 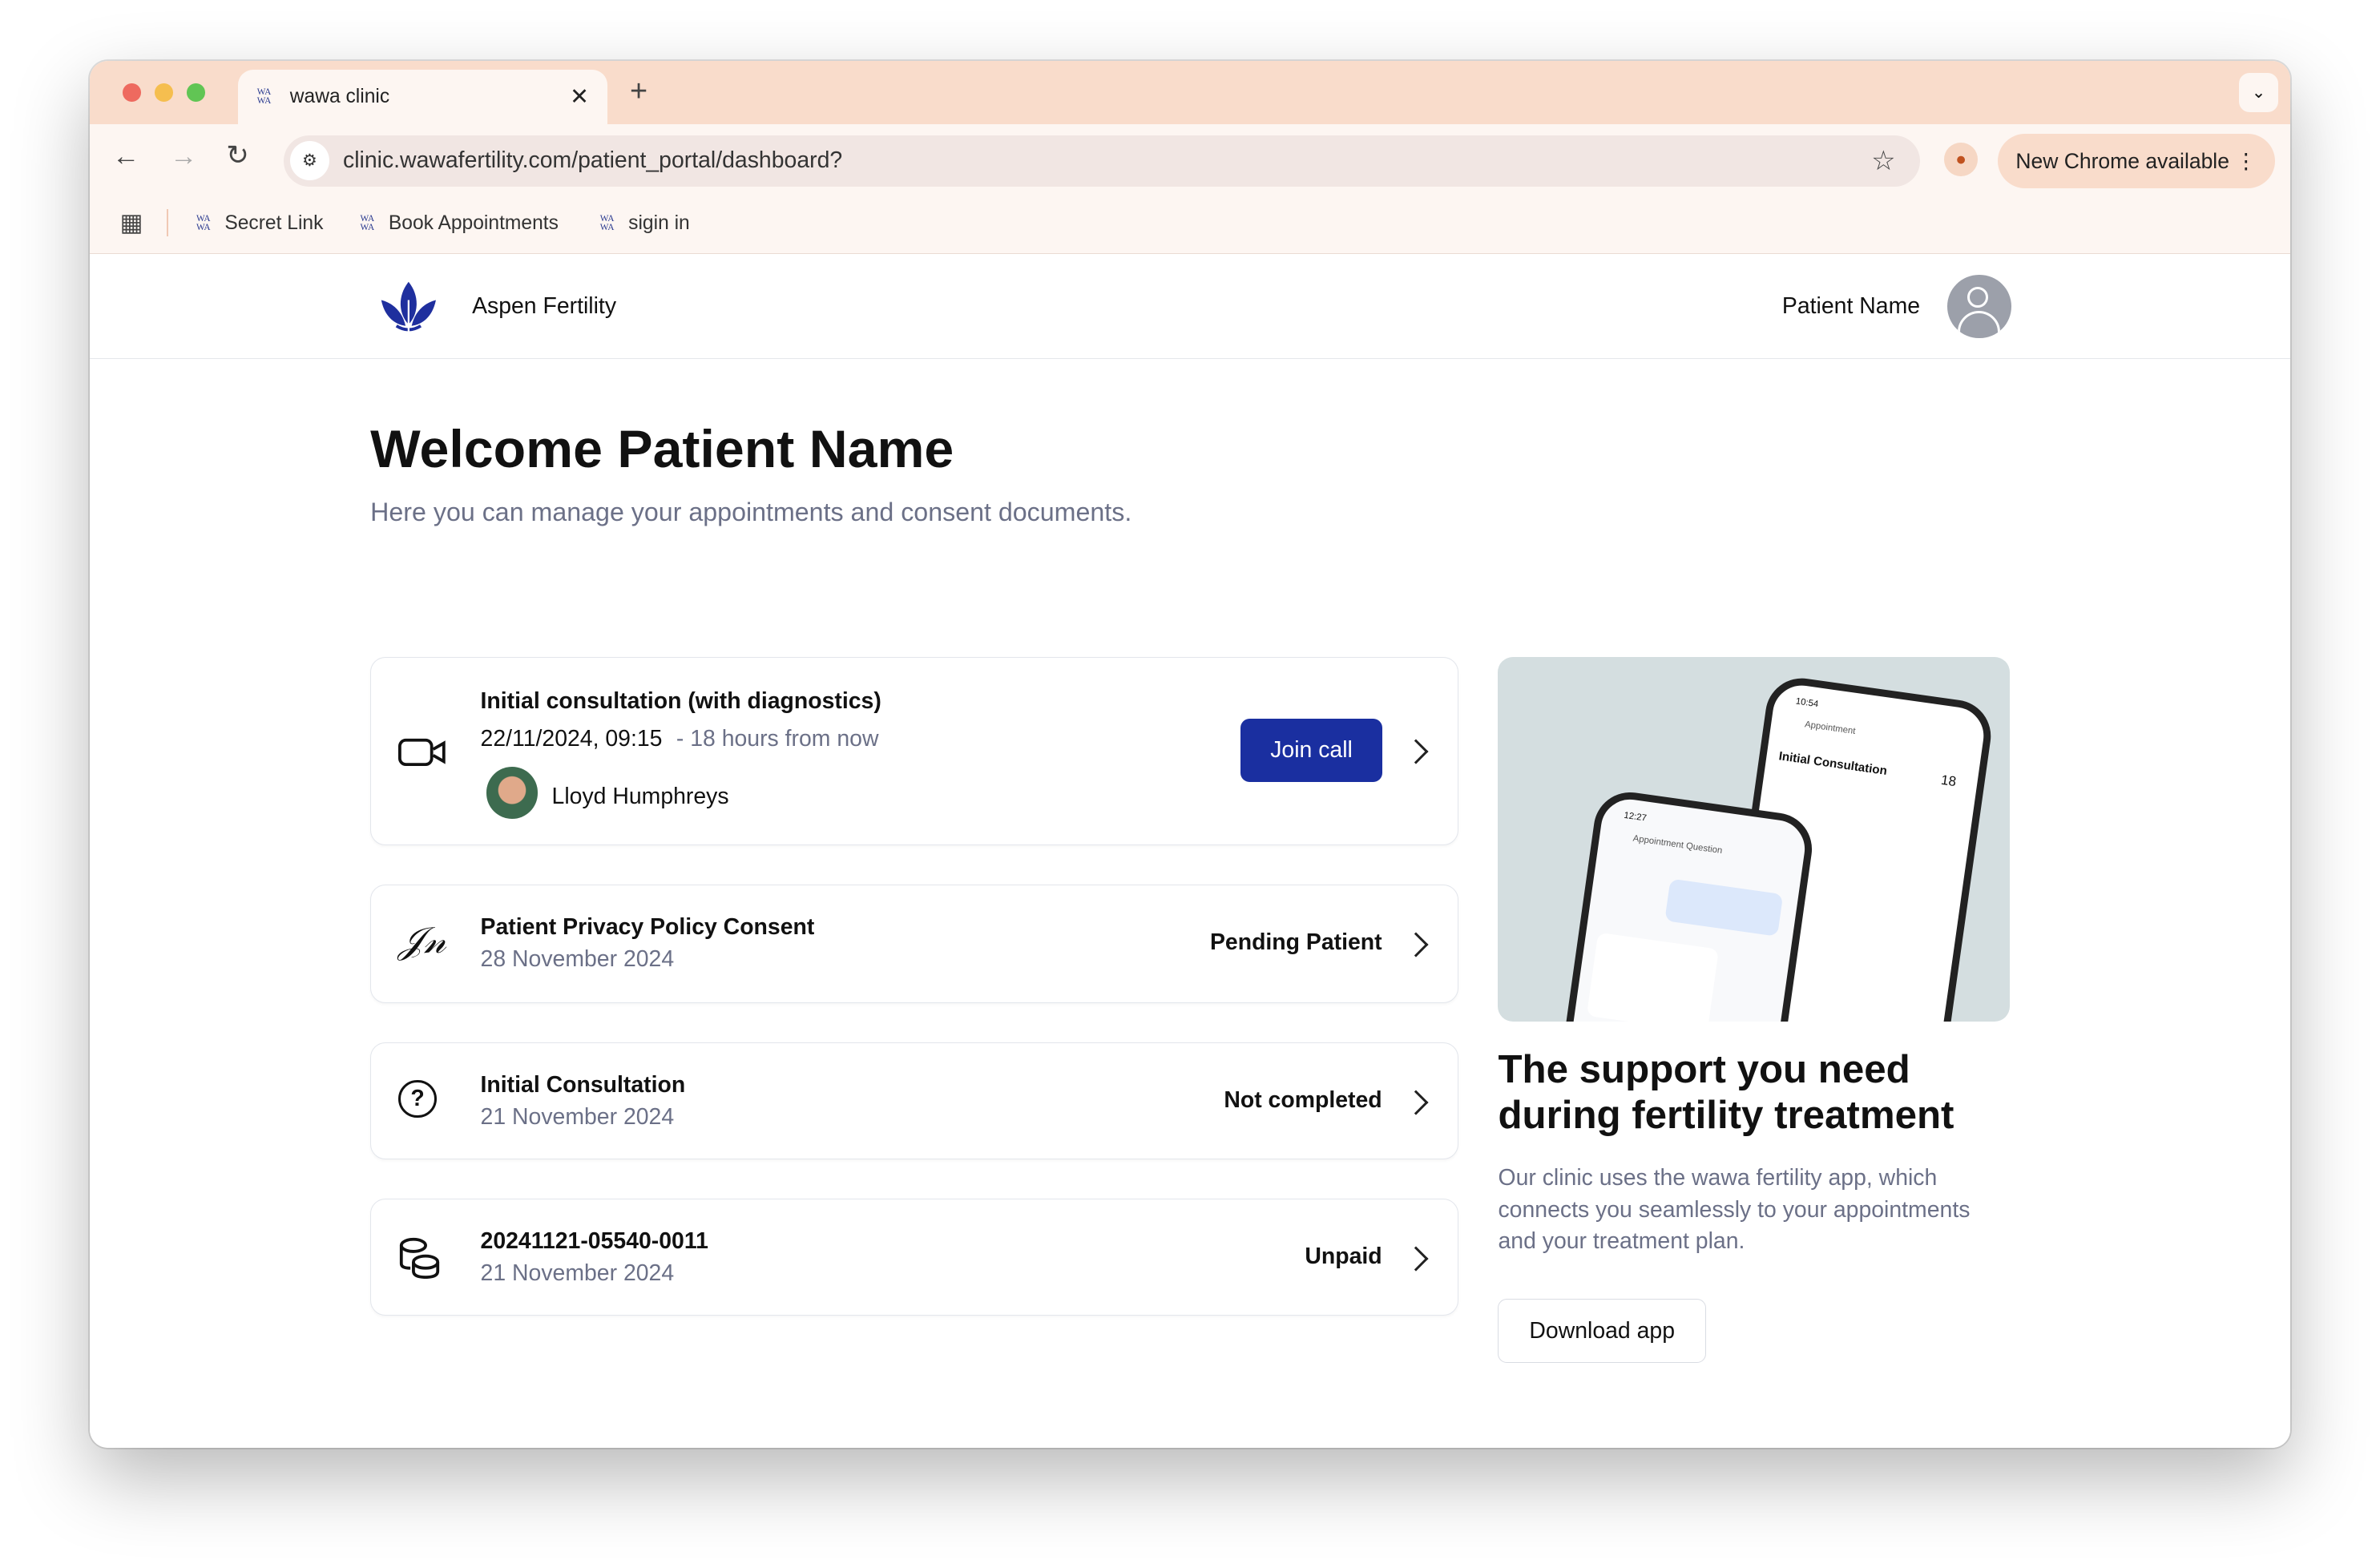 What do you see at coordinates (647, 927) in the screenshot?
I see `document-title: Patient Privacy Policy Consent` at bounding box center [647, 927].